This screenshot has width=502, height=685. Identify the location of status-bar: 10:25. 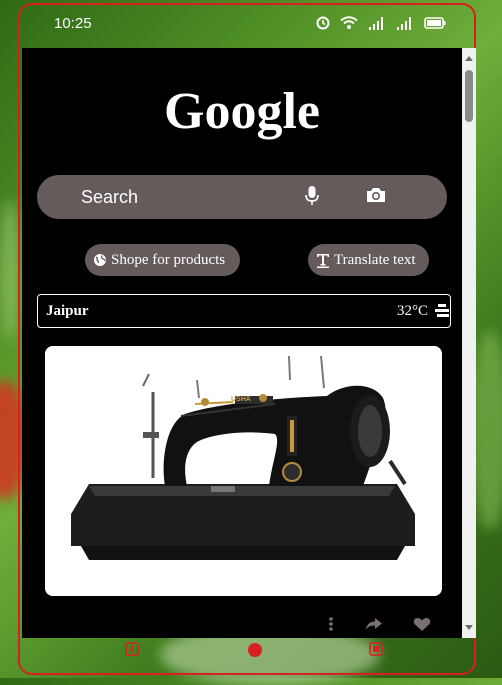
(247, 23).